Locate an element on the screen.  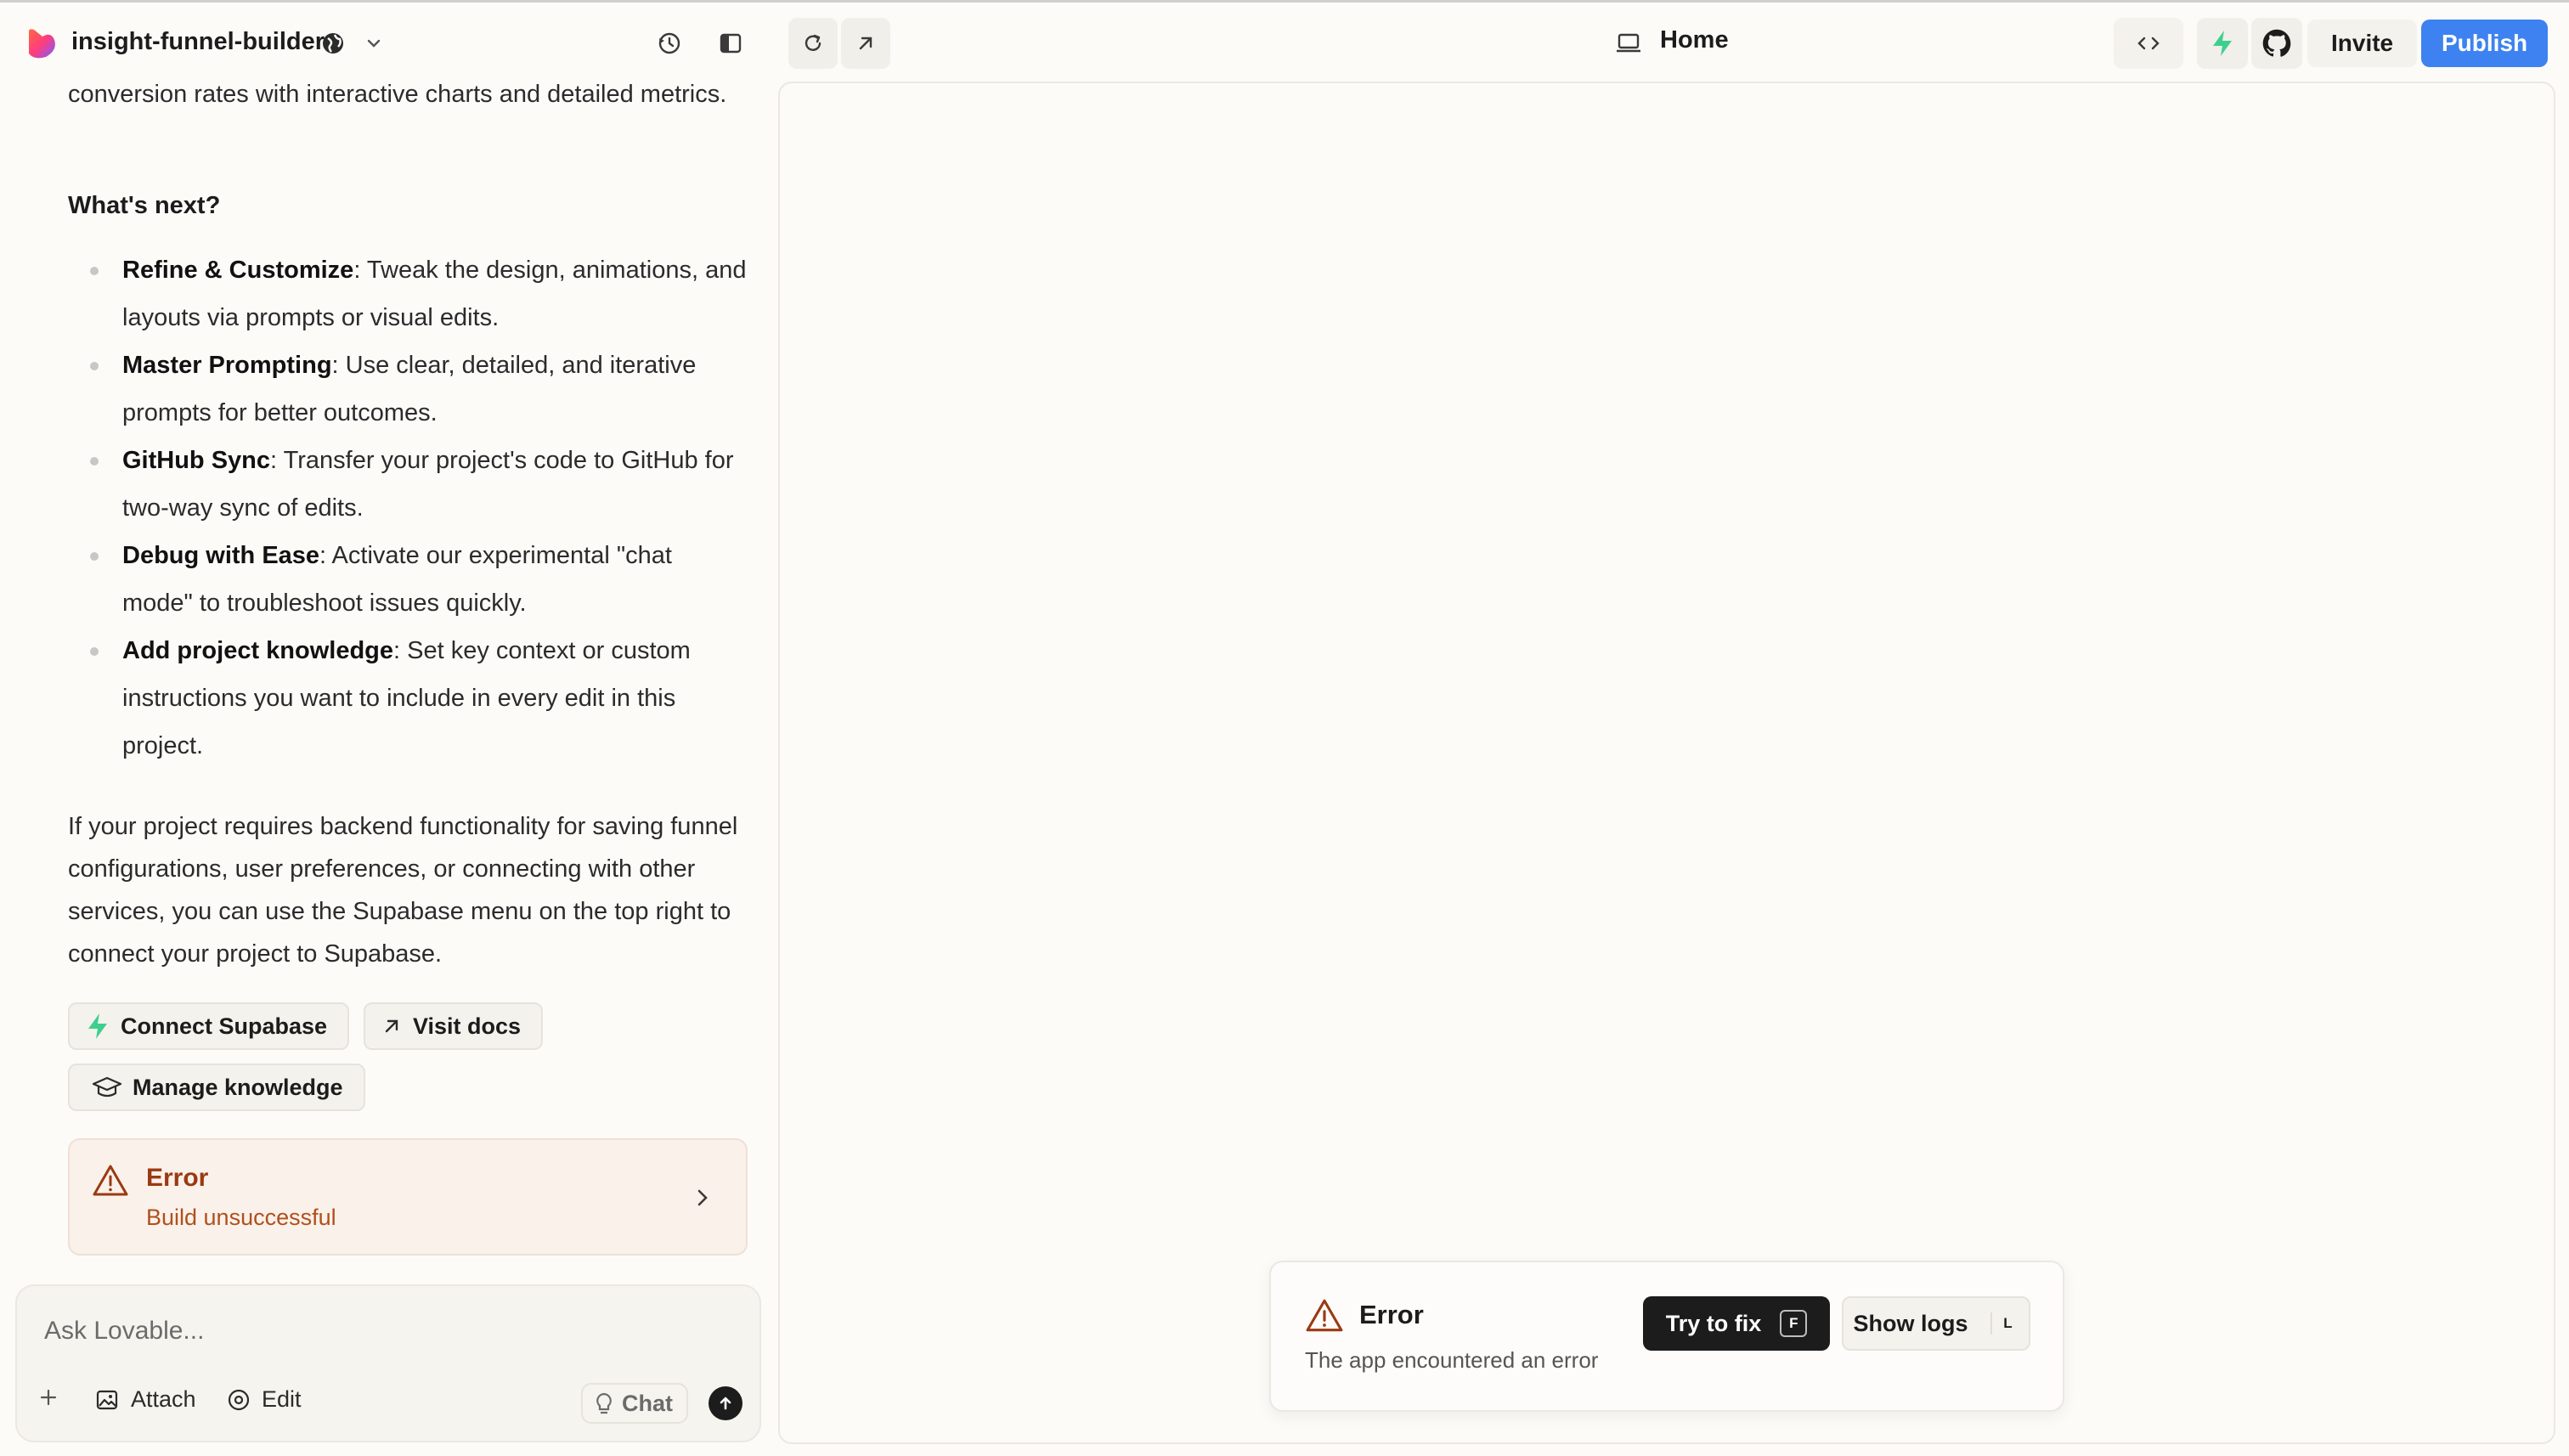
toast-message: The app encountered an error is located at coordinates (1452, 1360).